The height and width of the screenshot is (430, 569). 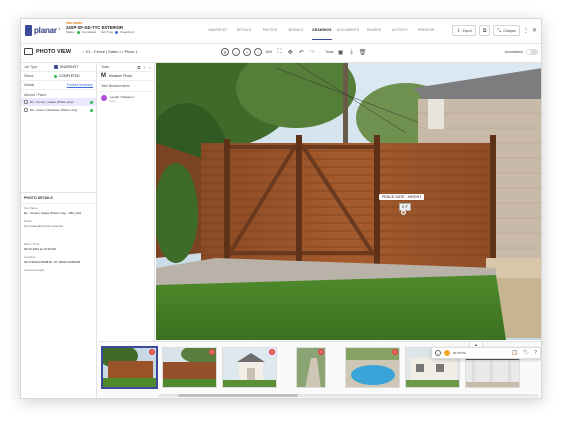 What do you see at coordinates (374, 34) in the screenshot?
I see `nav-shares: SHARES` at bounding box center [374, 34].